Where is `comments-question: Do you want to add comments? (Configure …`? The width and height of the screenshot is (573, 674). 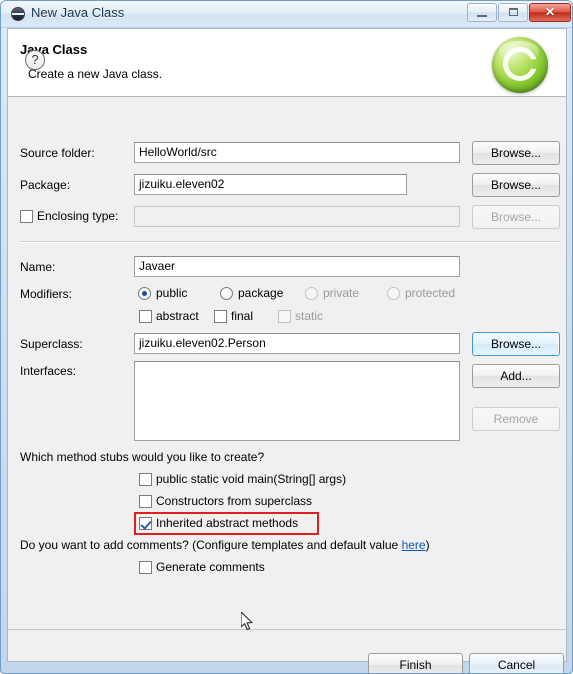
comments-question: Do you want to add comments? (Configure … is located at coordinates (225, 545).